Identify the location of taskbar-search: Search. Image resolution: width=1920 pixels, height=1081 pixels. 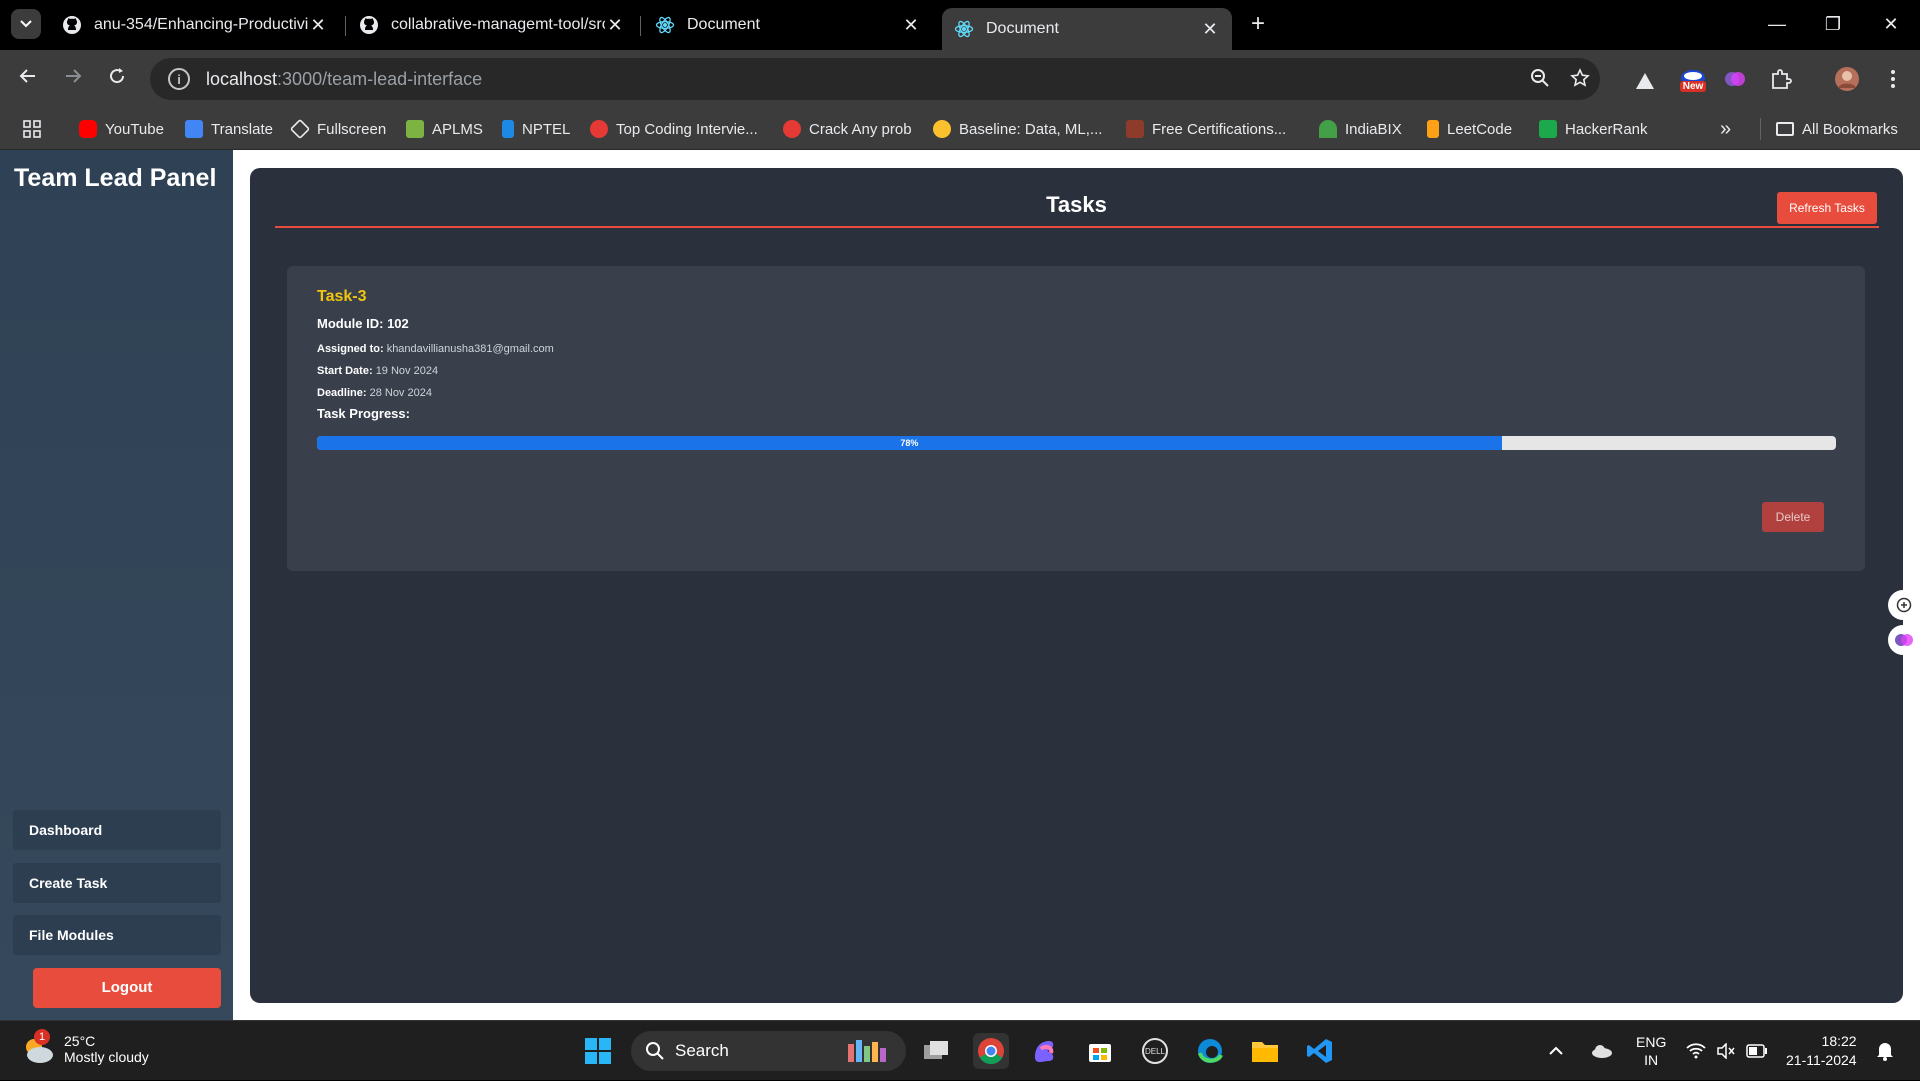
(768, 1051).